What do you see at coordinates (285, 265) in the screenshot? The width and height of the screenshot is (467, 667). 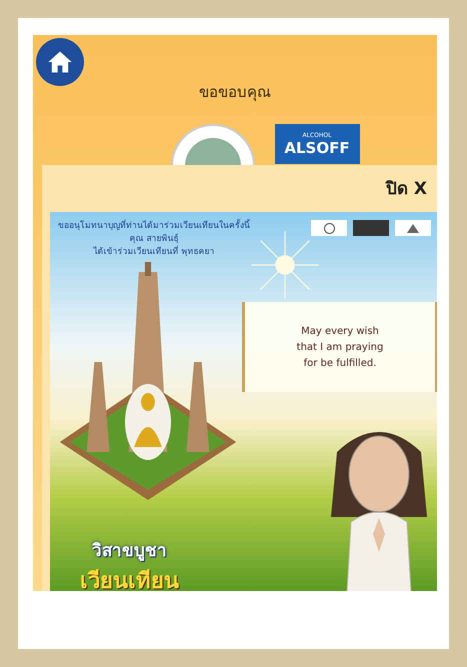 I see `sun-drawing` at bounding box center [285, 265].